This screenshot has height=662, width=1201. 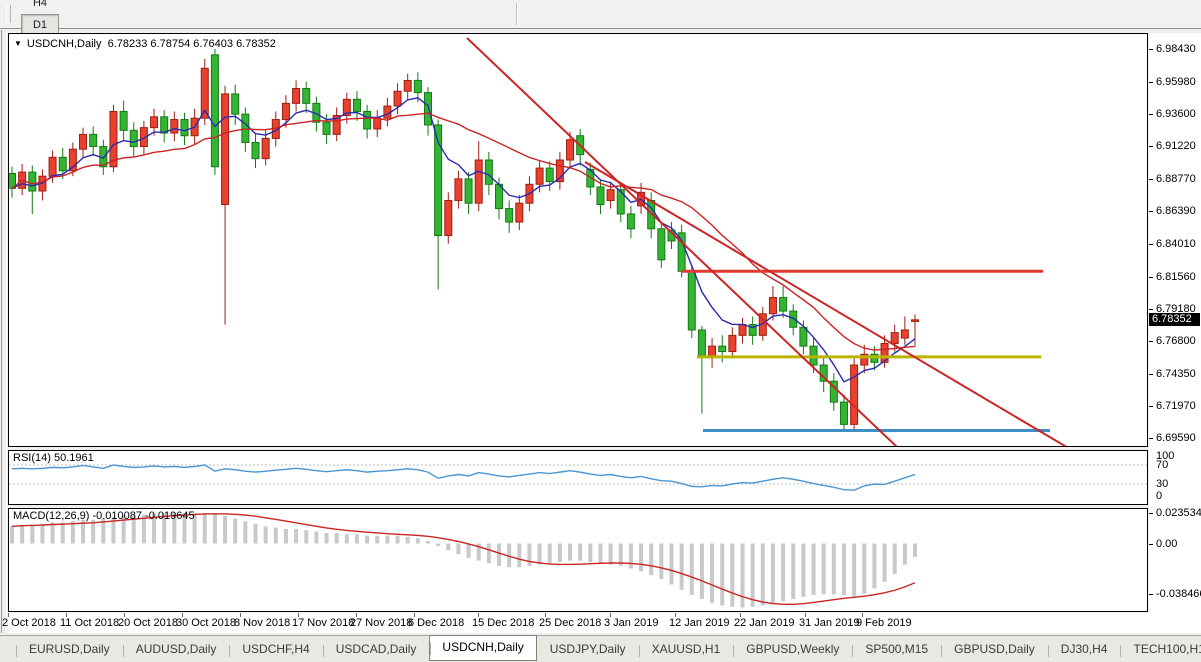 What do you see at coordinates (1174, 320) in the screenshot?
I see `current-price-badge: 6.78352` at bounding box center [1174, 320].